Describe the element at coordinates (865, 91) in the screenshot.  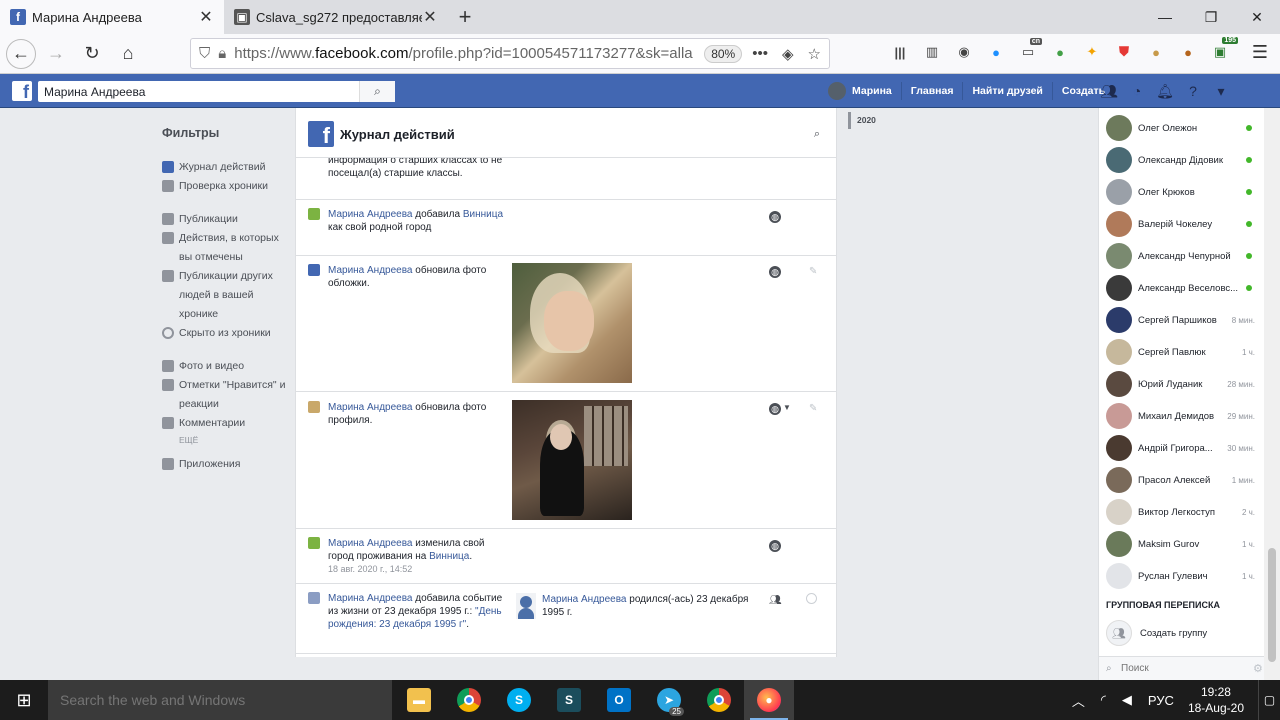
I see `profile-link: Марина` at that location.